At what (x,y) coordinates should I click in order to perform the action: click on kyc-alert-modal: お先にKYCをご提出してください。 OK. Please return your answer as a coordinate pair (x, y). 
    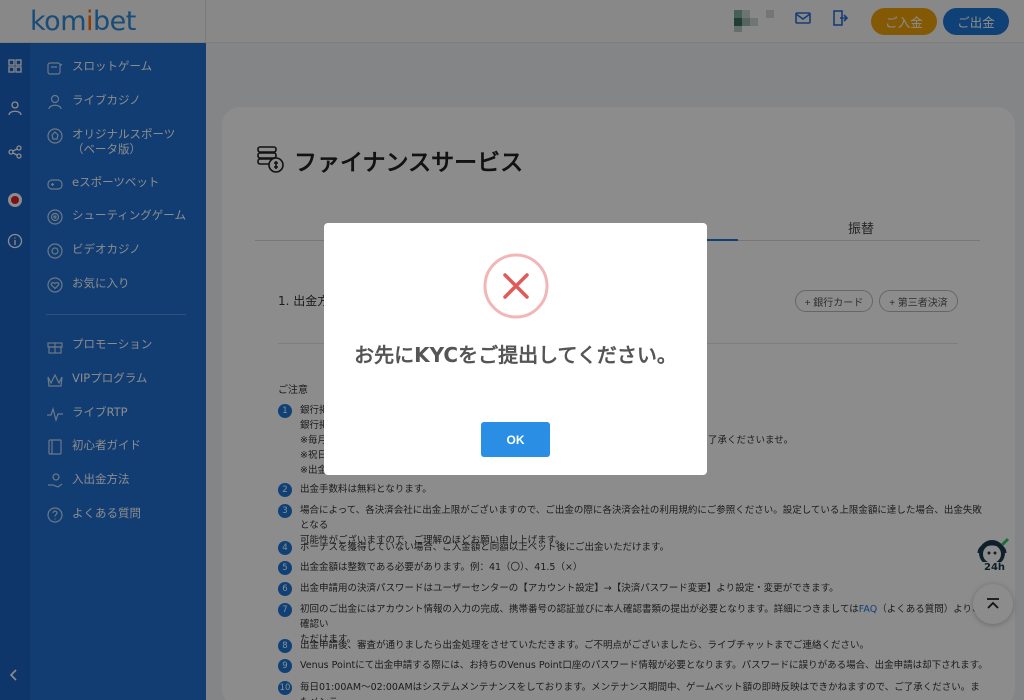
    Looking at the image, I should click on (515, 349).